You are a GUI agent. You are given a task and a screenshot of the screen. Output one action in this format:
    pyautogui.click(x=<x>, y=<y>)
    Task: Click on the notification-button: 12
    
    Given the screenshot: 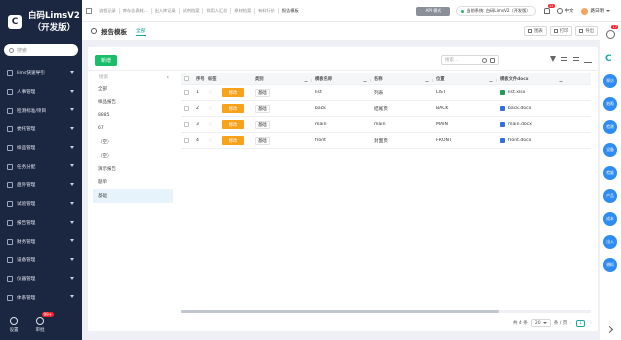 What is the action you would take?
    pyautogui.click(x=549, y=9)
    